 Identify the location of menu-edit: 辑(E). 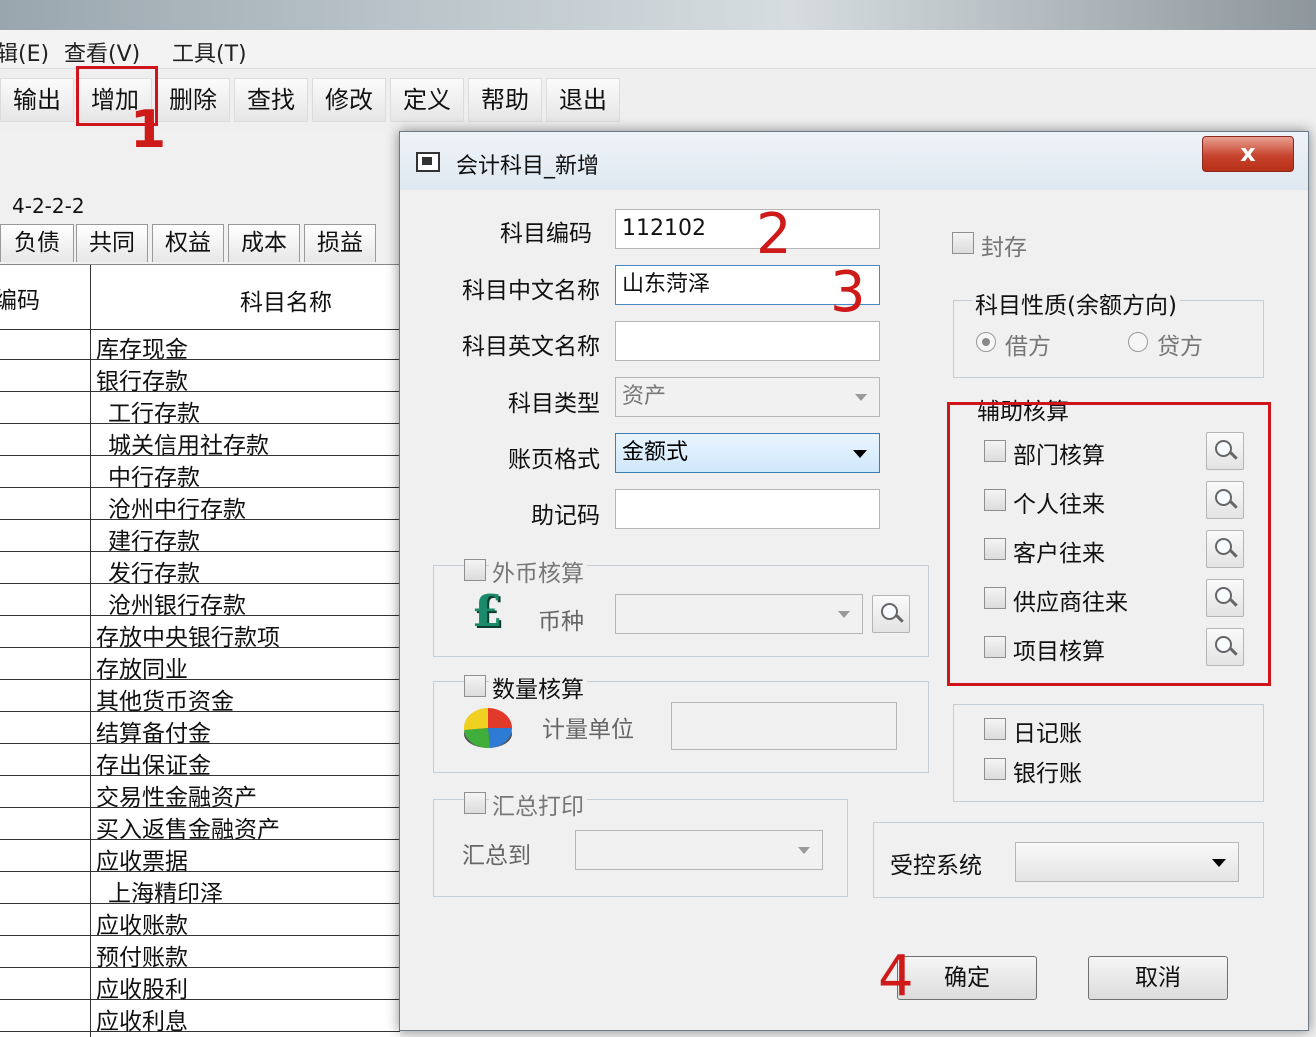
(24, 52).